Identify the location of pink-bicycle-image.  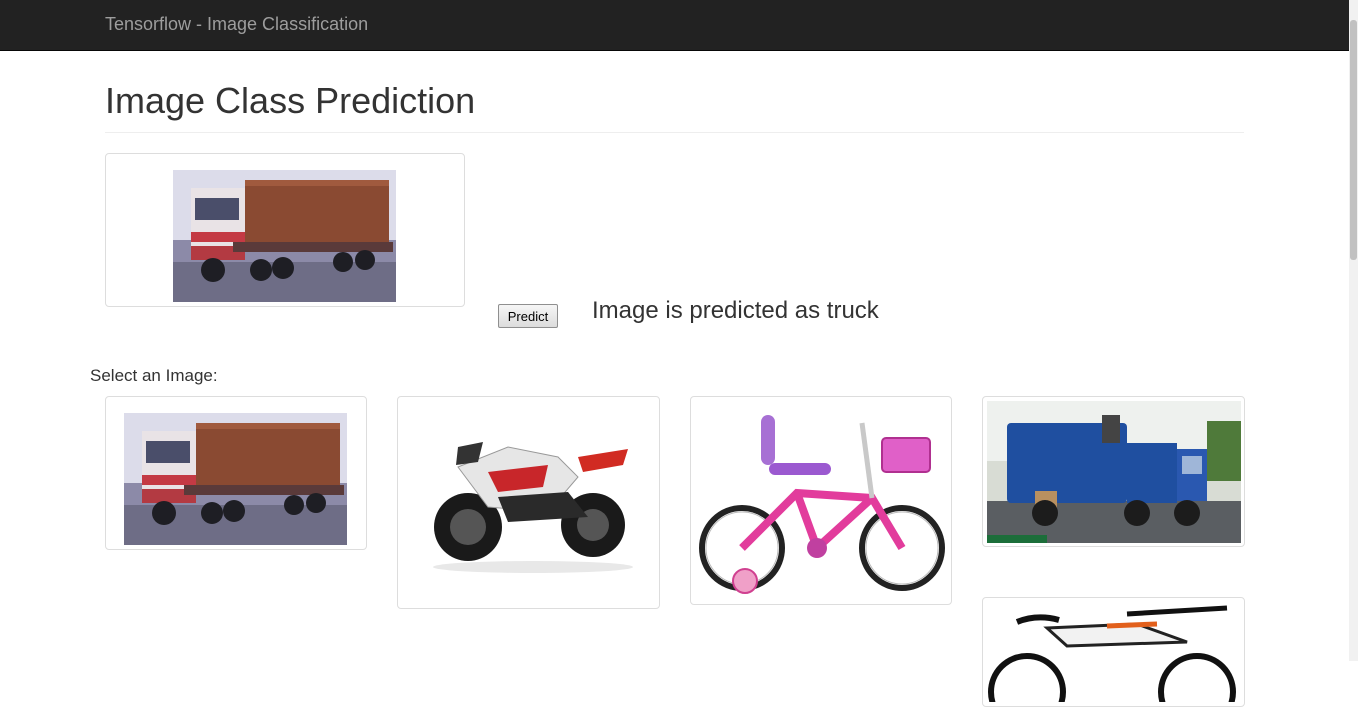
(822, 500).